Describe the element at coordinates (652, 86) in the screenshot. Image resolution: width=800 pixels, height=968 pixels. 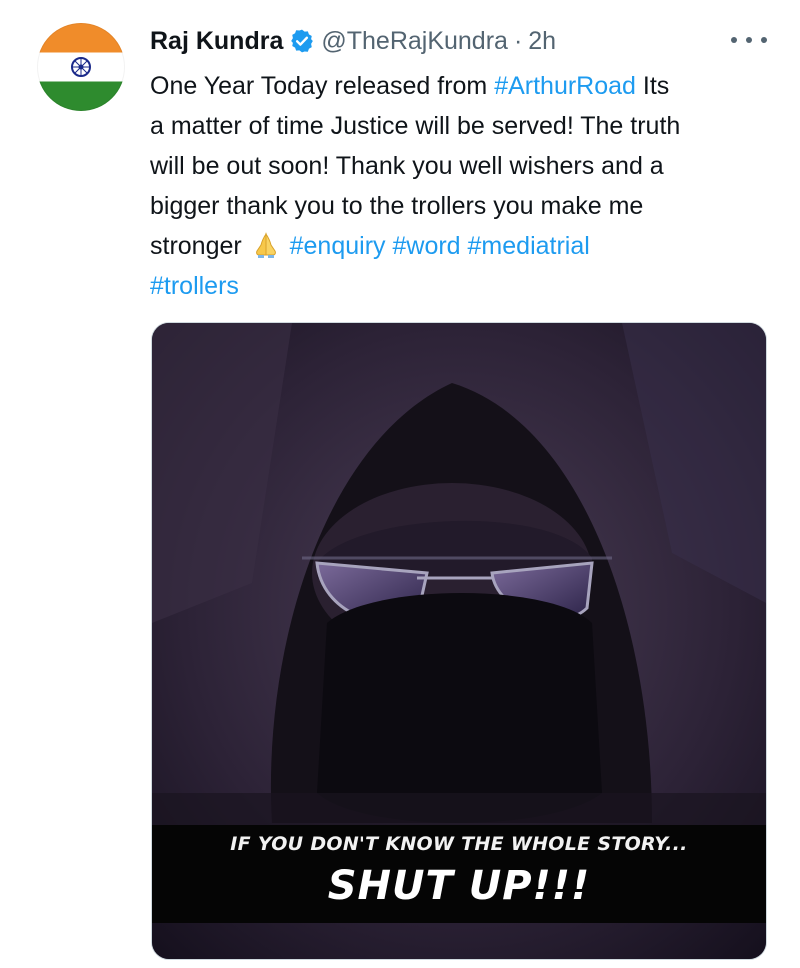
I see `tweet-text-segment: Its` at that location.